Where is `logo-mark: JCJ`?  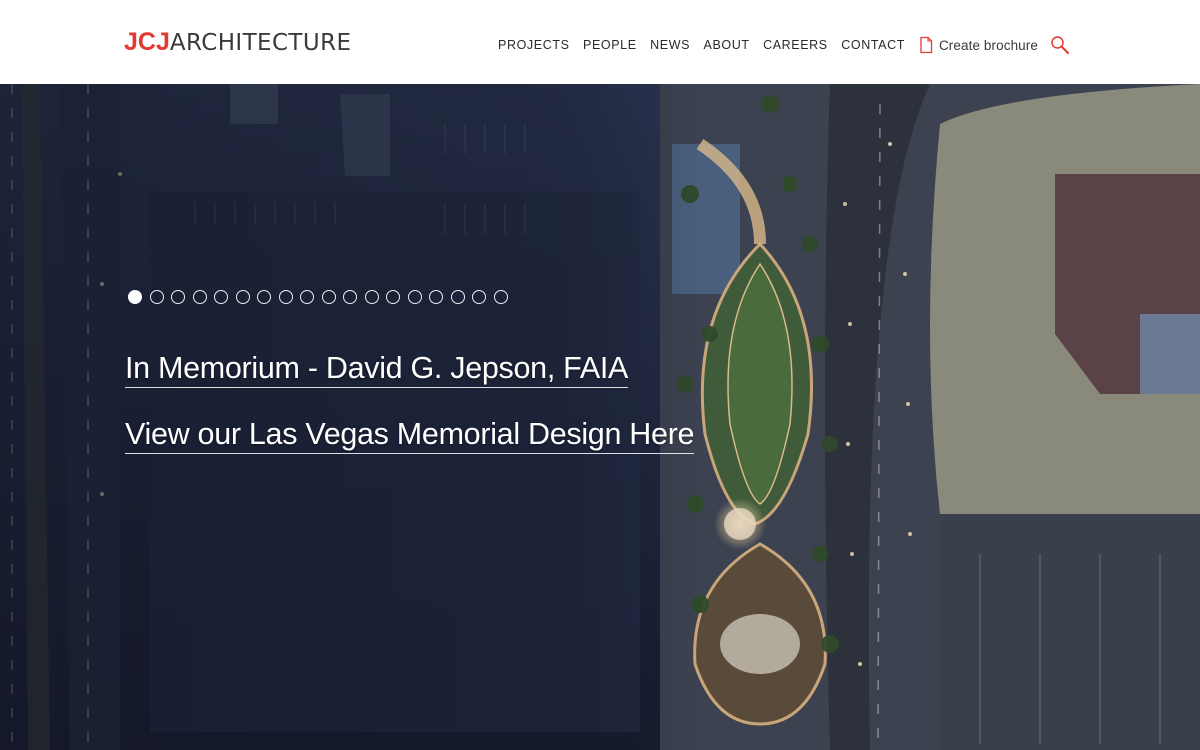
logo-mark: JCJ is located at coordinates (147, 42).